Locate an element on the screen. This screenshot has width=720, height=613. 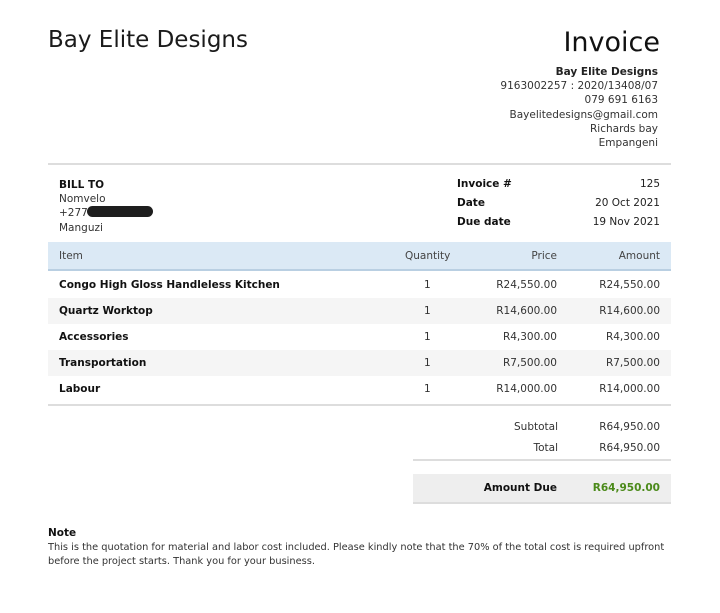
row-price: R7,500.00 is located at coordinates (529, 363).